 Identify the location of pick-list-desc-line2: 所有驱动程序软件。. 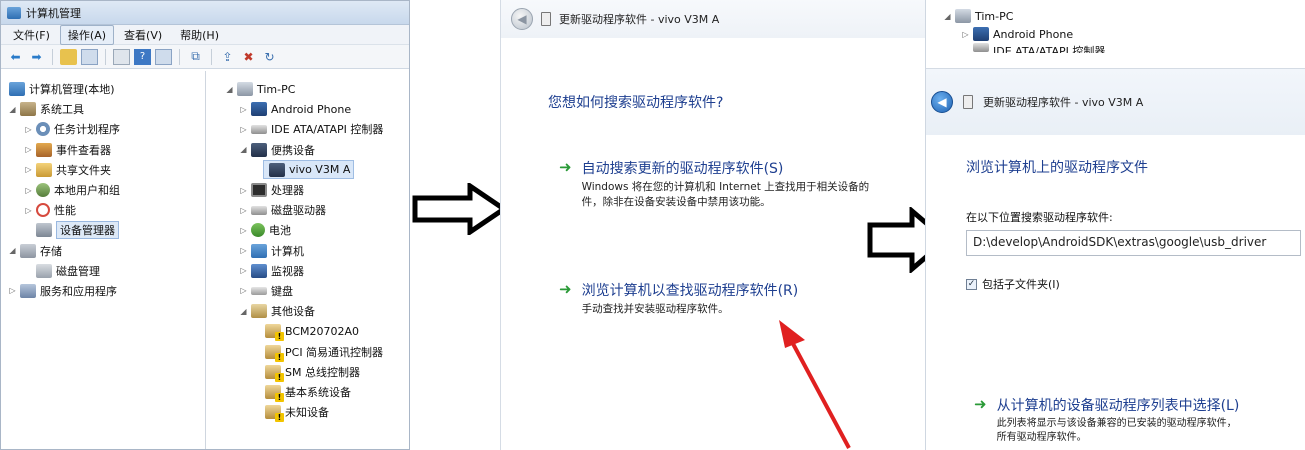
(1041, 437).